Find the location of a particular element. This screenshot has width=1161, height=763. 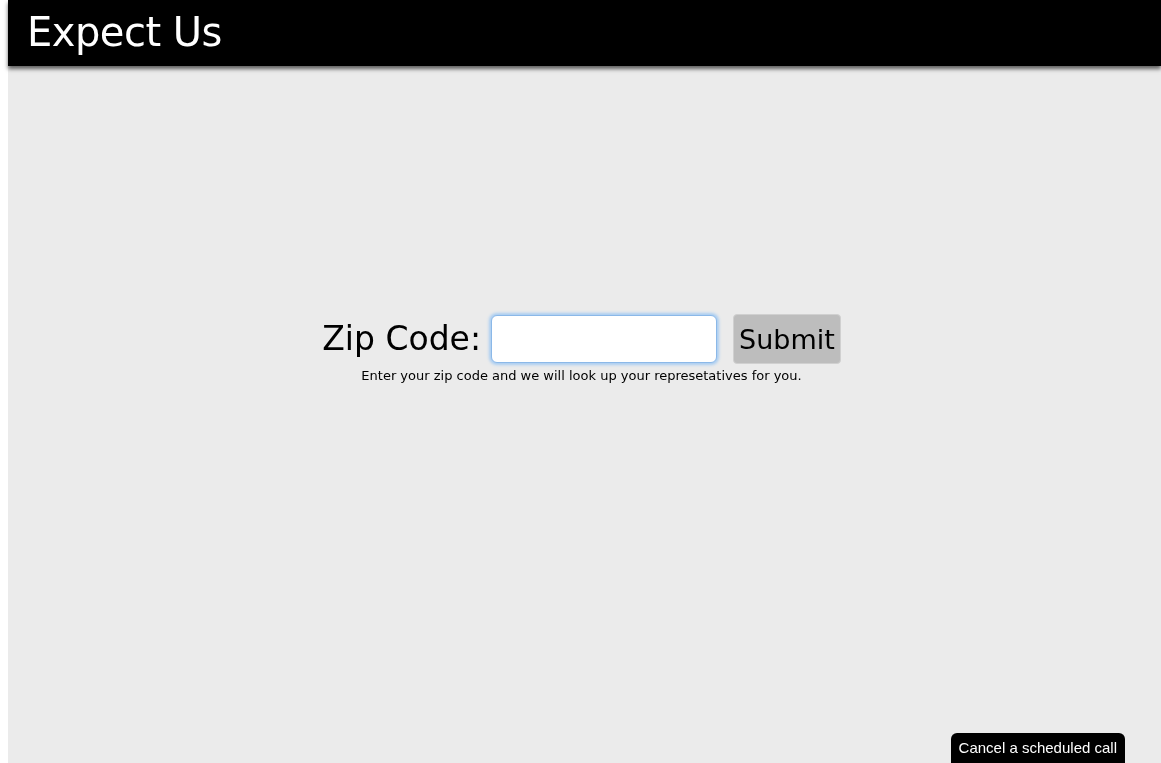

field-label: Zip Code: is located at coordinates (401, 339).